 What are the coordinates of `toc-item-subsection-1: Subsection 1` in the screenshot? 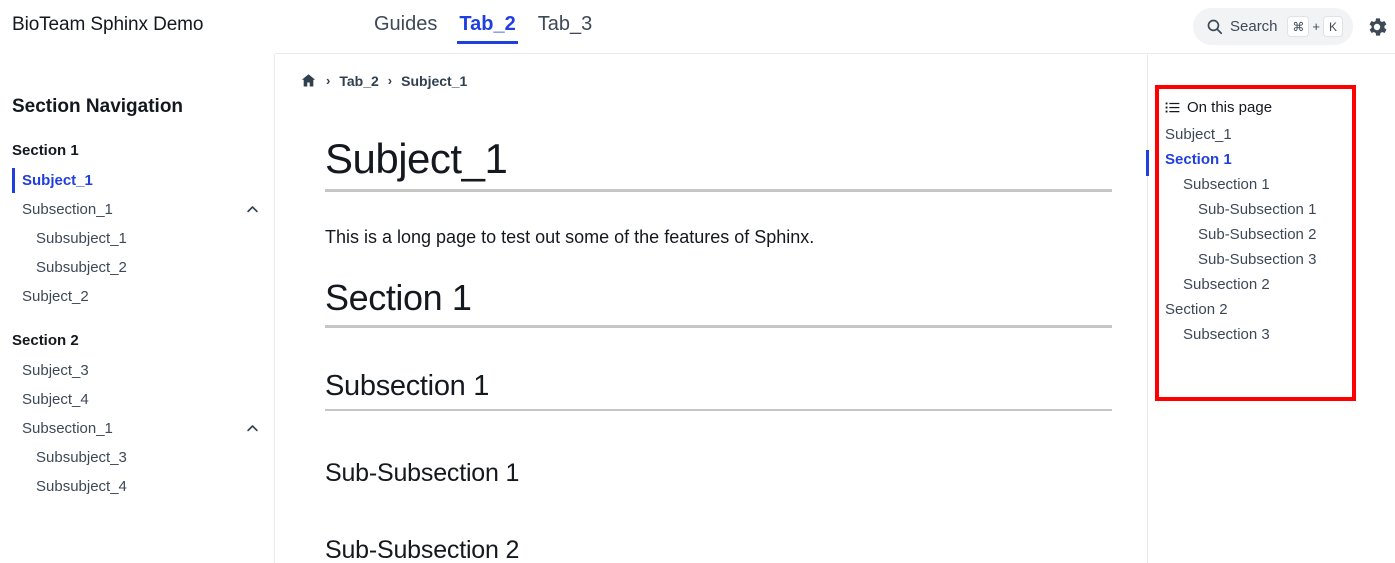 It's located at (1260, 184).